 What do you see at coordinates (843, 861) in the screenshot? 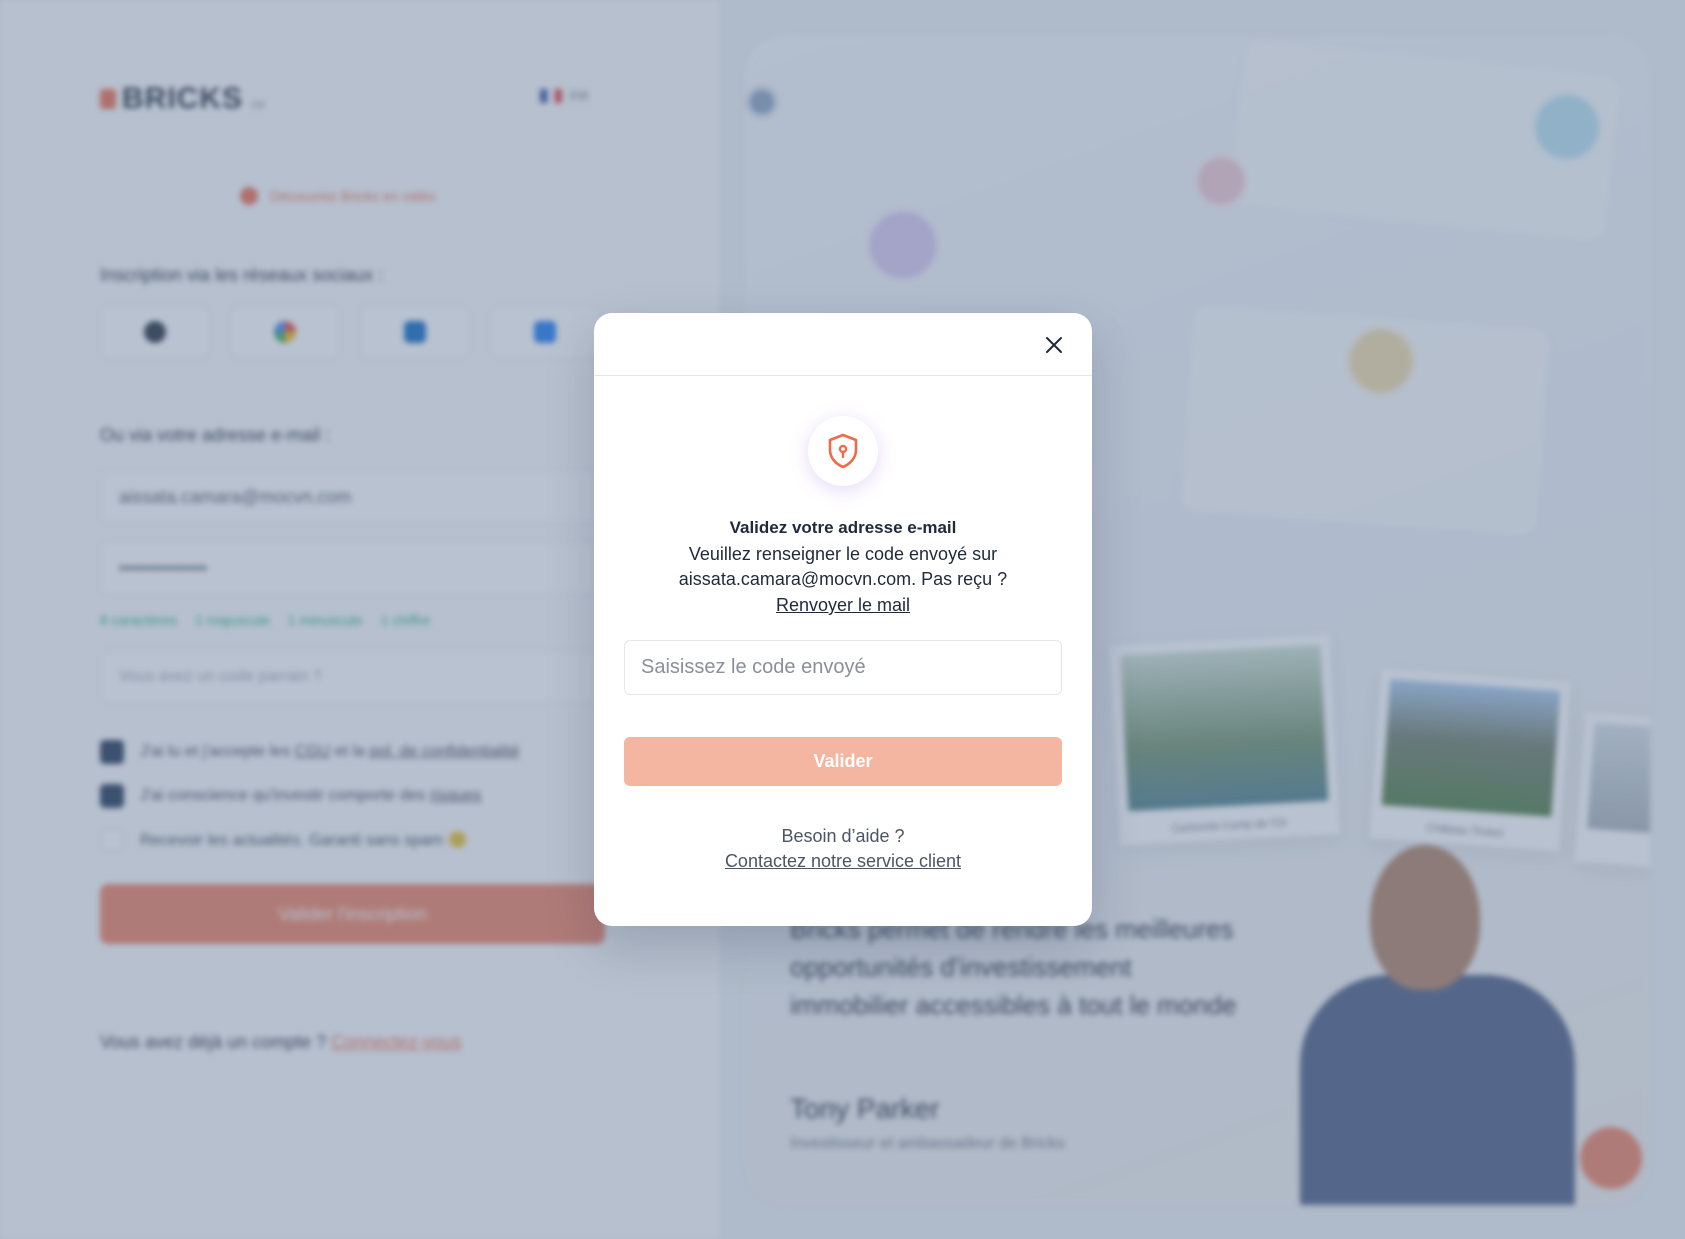
I see `contact-support-link: Contactez notre service client` at bounding box center [843, 861].